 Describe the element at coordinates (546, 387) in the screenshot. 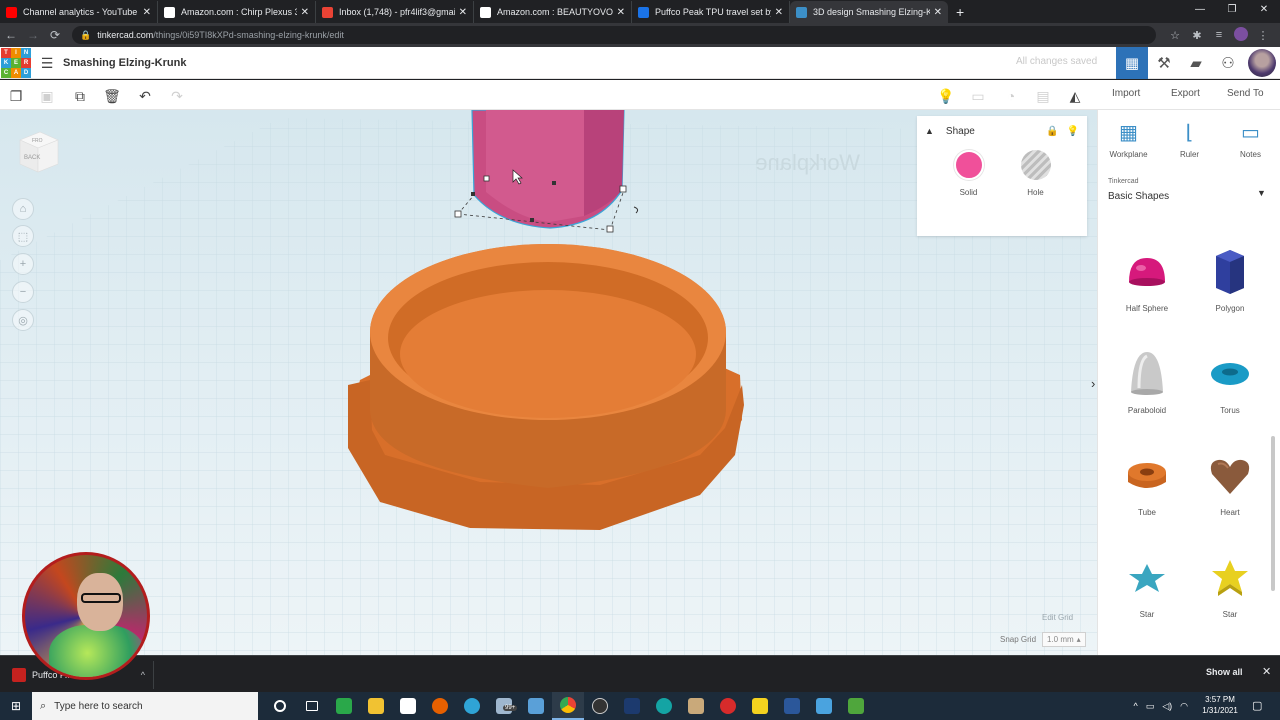

I see `base-shape` at that location.